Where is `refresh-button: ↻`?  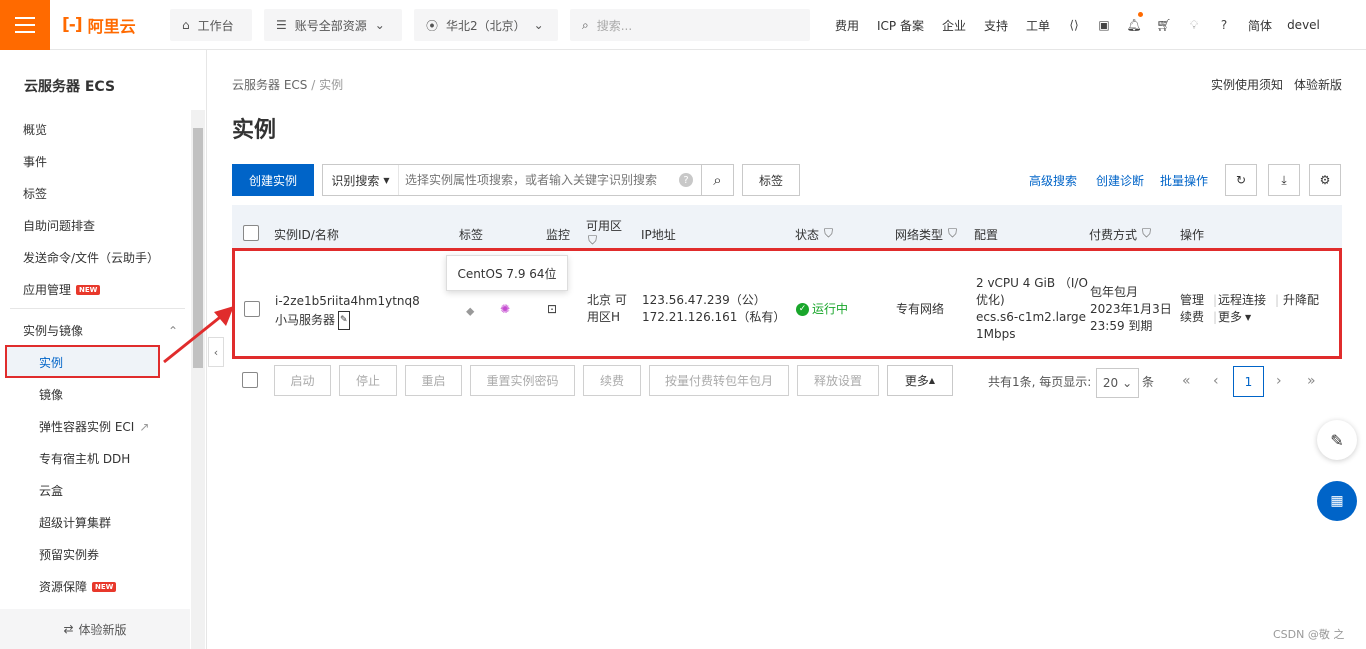 refresh-button: ↻ is located at coordinates (1241, 180).